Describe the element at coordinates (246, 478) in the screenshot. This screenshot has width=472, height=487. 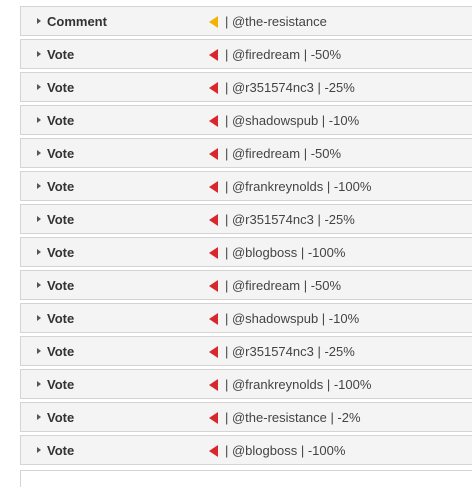
I see `next-row-edge` at that location.